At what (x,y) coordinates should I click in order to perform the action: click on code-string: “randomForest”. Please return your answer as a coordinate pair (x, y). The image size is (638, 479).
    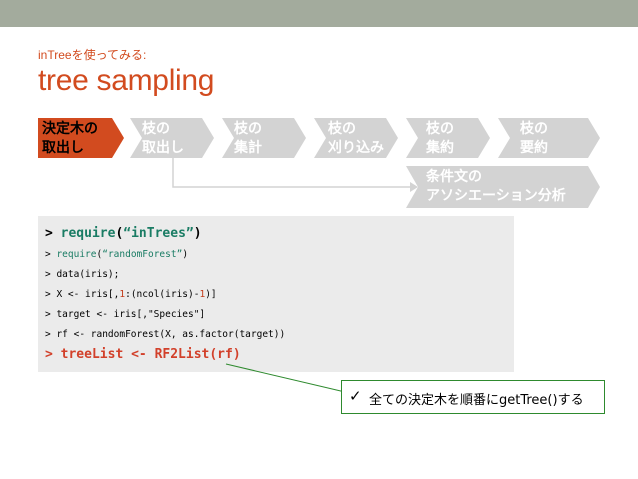
    Looking at the image, I should click on (142, 254).